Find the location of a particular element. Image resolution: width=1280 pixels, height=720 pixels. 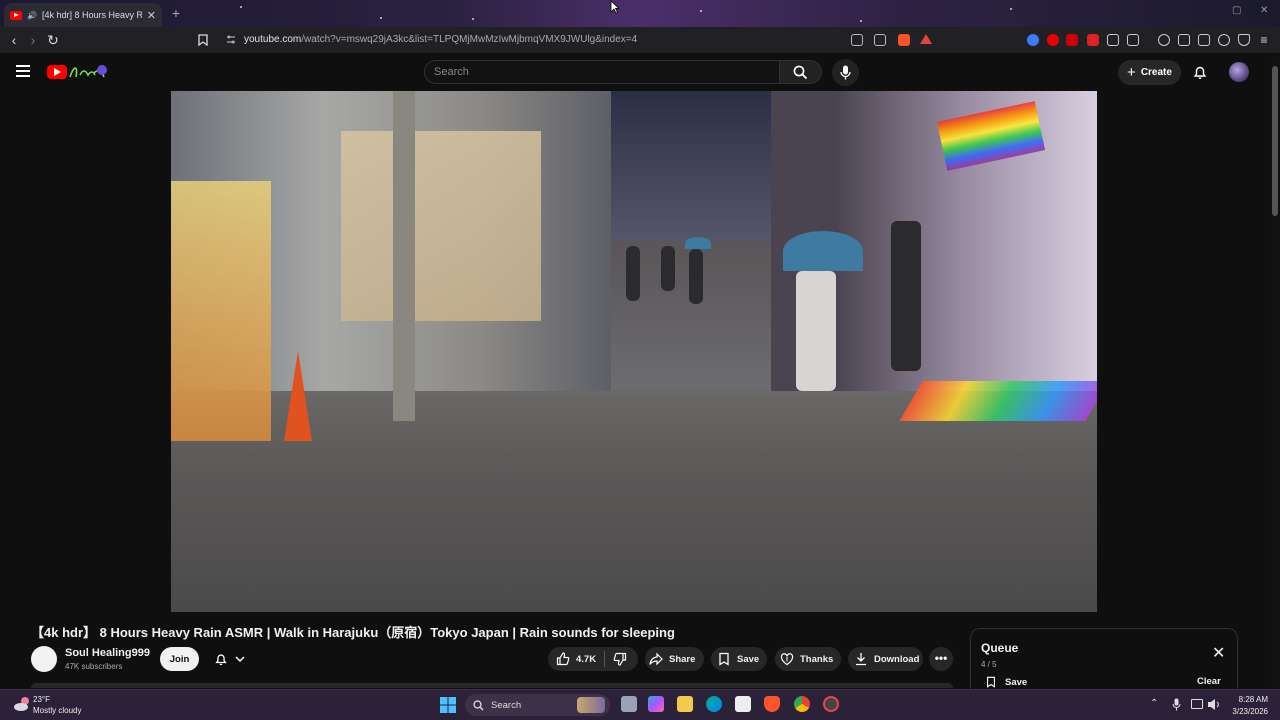

like-divider is located at coordinates (605, 659).